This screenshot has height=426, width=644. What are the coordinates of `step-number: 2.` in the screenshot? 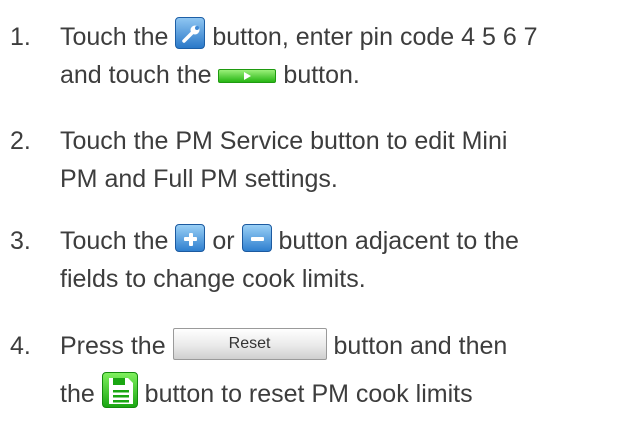 It's located at (20, 141).